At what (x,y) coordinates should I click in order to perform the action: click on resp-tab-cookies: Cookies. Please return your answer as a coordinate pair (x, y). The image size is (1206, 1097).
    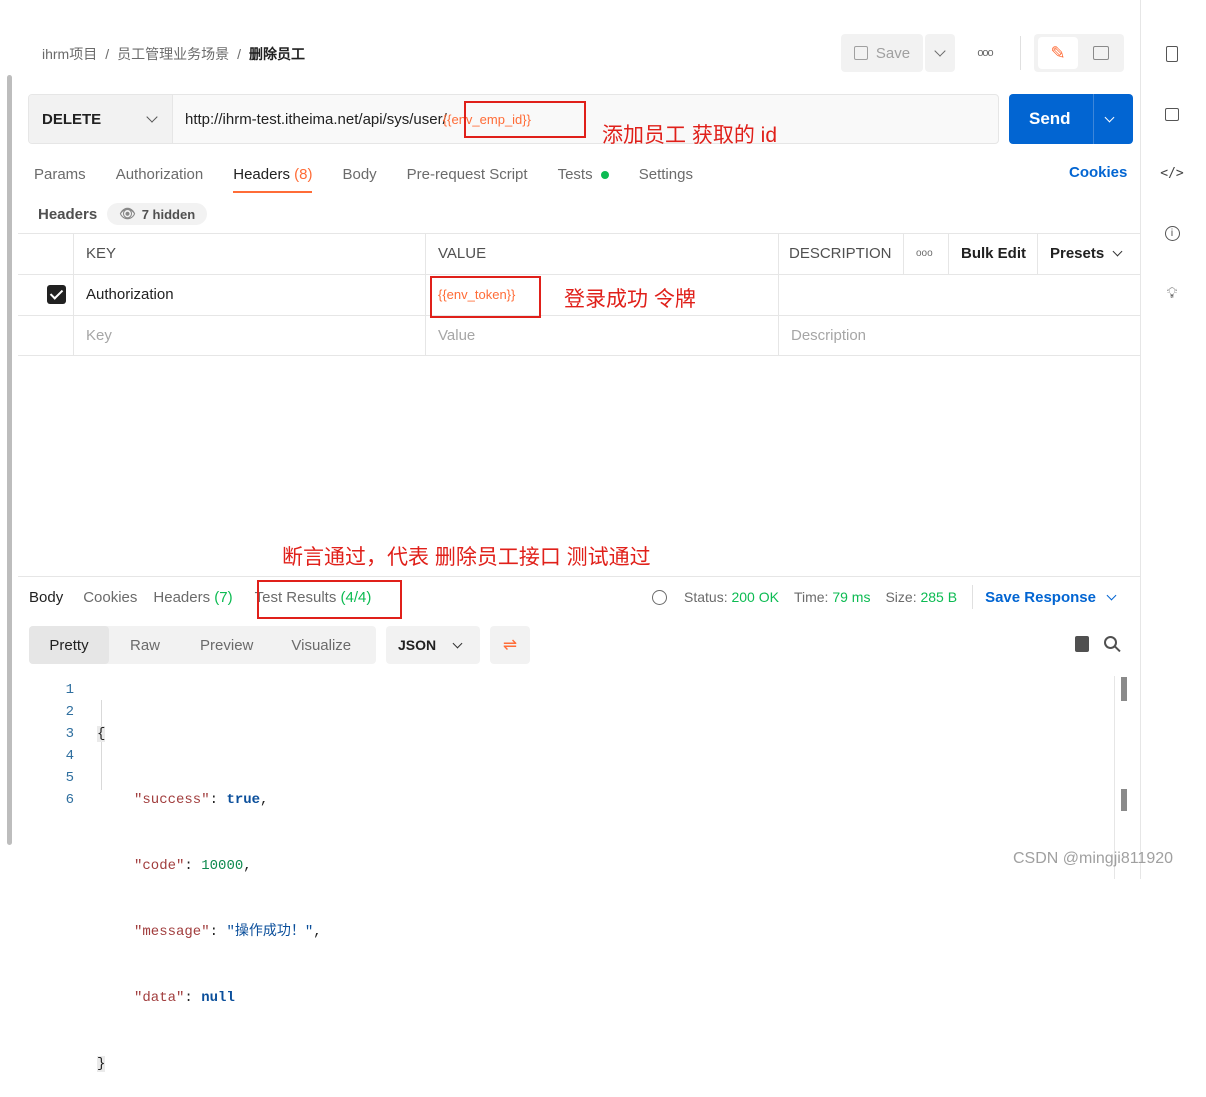
    Looking at the image, I should click on (110, 597).